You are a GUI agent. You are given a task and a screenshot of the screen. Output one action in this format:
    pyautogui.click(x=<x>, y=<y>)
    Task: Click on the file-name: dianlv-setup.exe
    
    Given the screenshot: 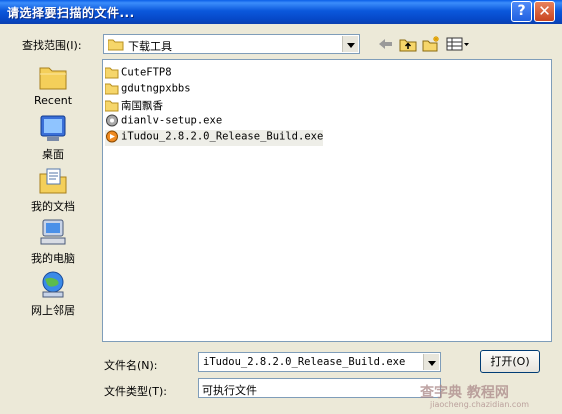 What is the action you would take?
    pyautogui.click(x=172, y=120)
    